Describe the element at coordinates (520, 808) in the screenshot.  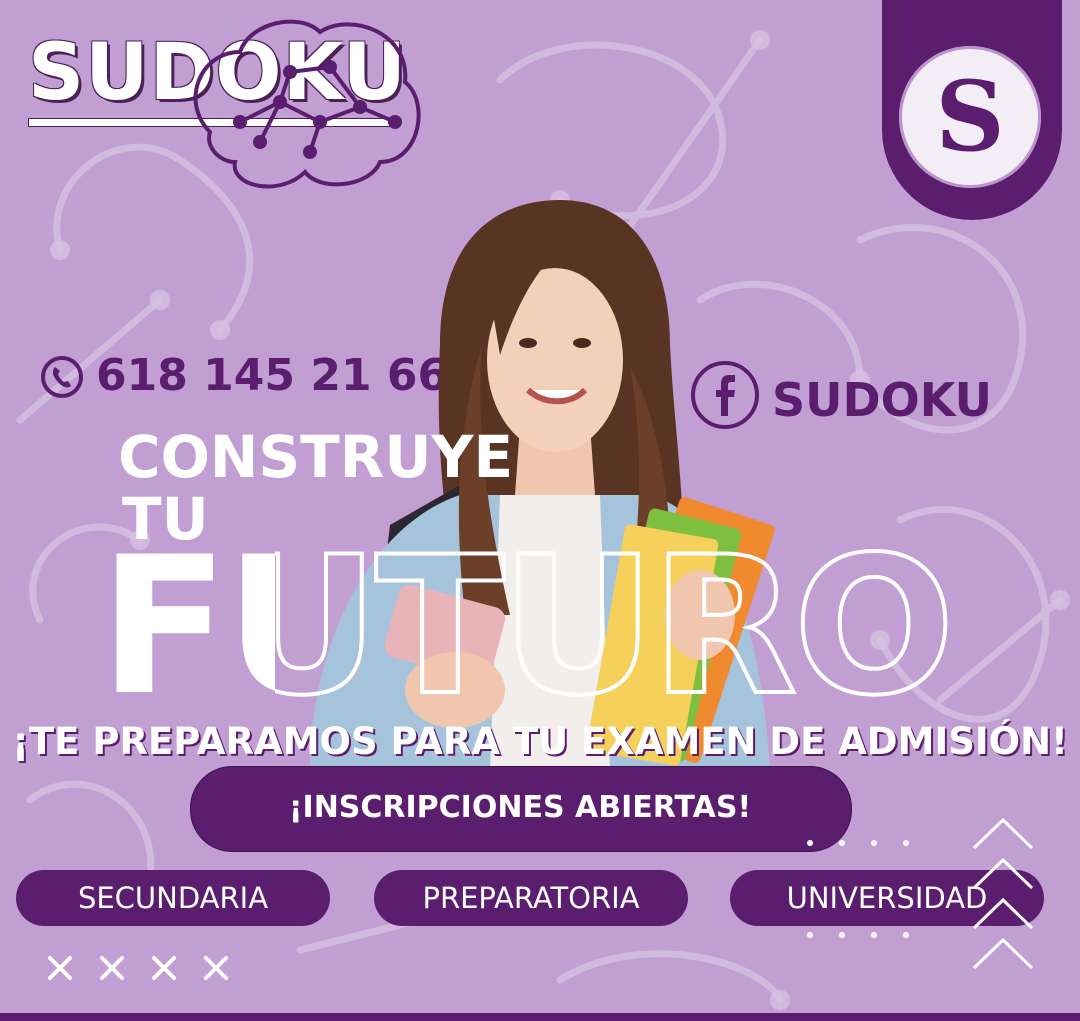
I see `enroll-button-label: ¡INSCRIPCIONES ABIERTAS!` at that location.